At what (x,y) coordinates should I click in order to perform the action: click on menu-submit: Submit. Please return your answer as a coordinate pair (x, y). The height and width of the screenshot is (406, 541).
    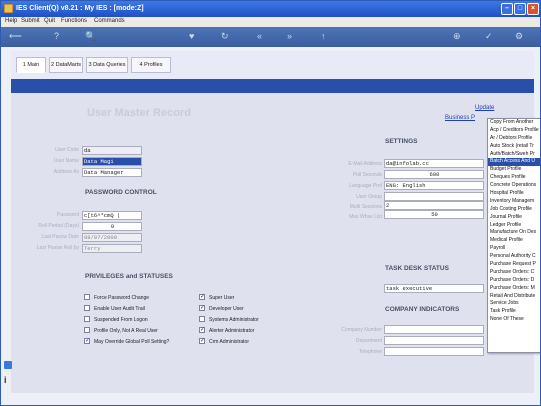
    Looking at the image, I should click on (30, 21).